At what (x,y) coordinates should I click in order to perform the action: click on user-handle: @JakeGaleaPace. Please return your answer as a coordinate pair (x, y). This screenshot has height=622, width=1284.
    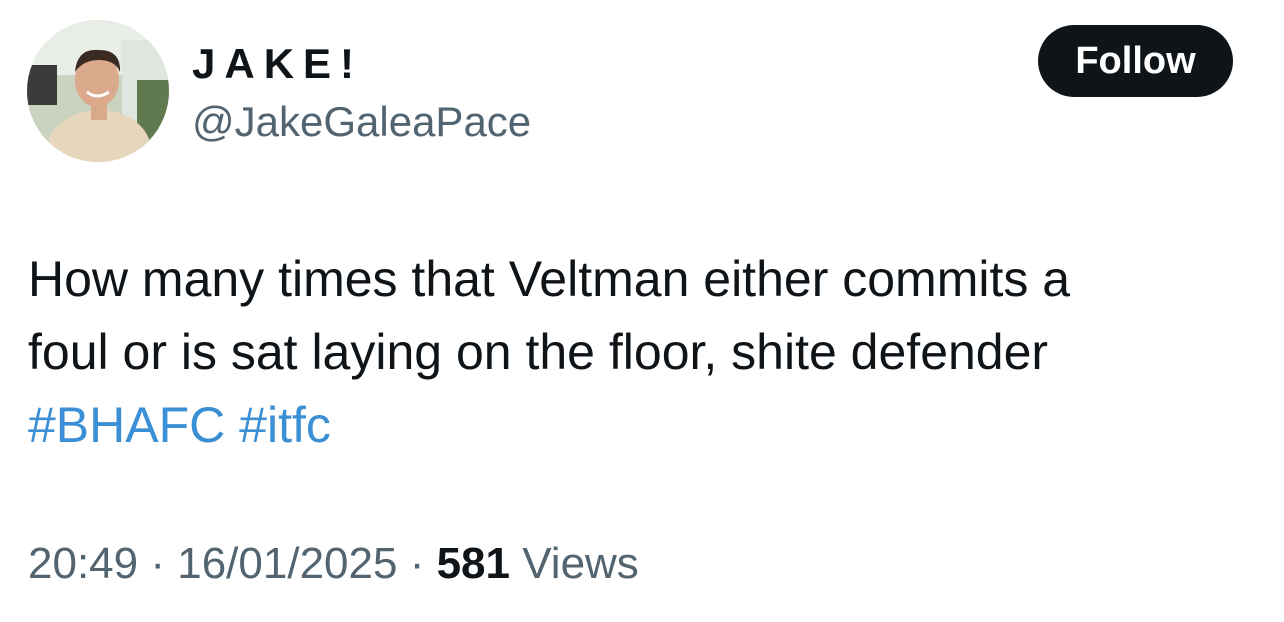
    Looking at the image, I should click on (361, 122).